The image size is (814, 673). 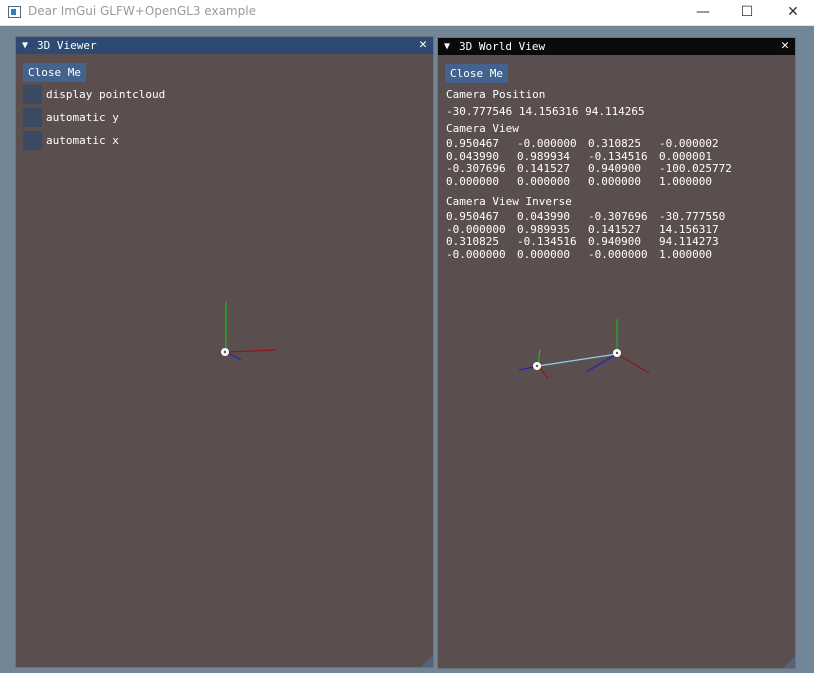 I want to click on app-icon, so click(x=14, y=12).